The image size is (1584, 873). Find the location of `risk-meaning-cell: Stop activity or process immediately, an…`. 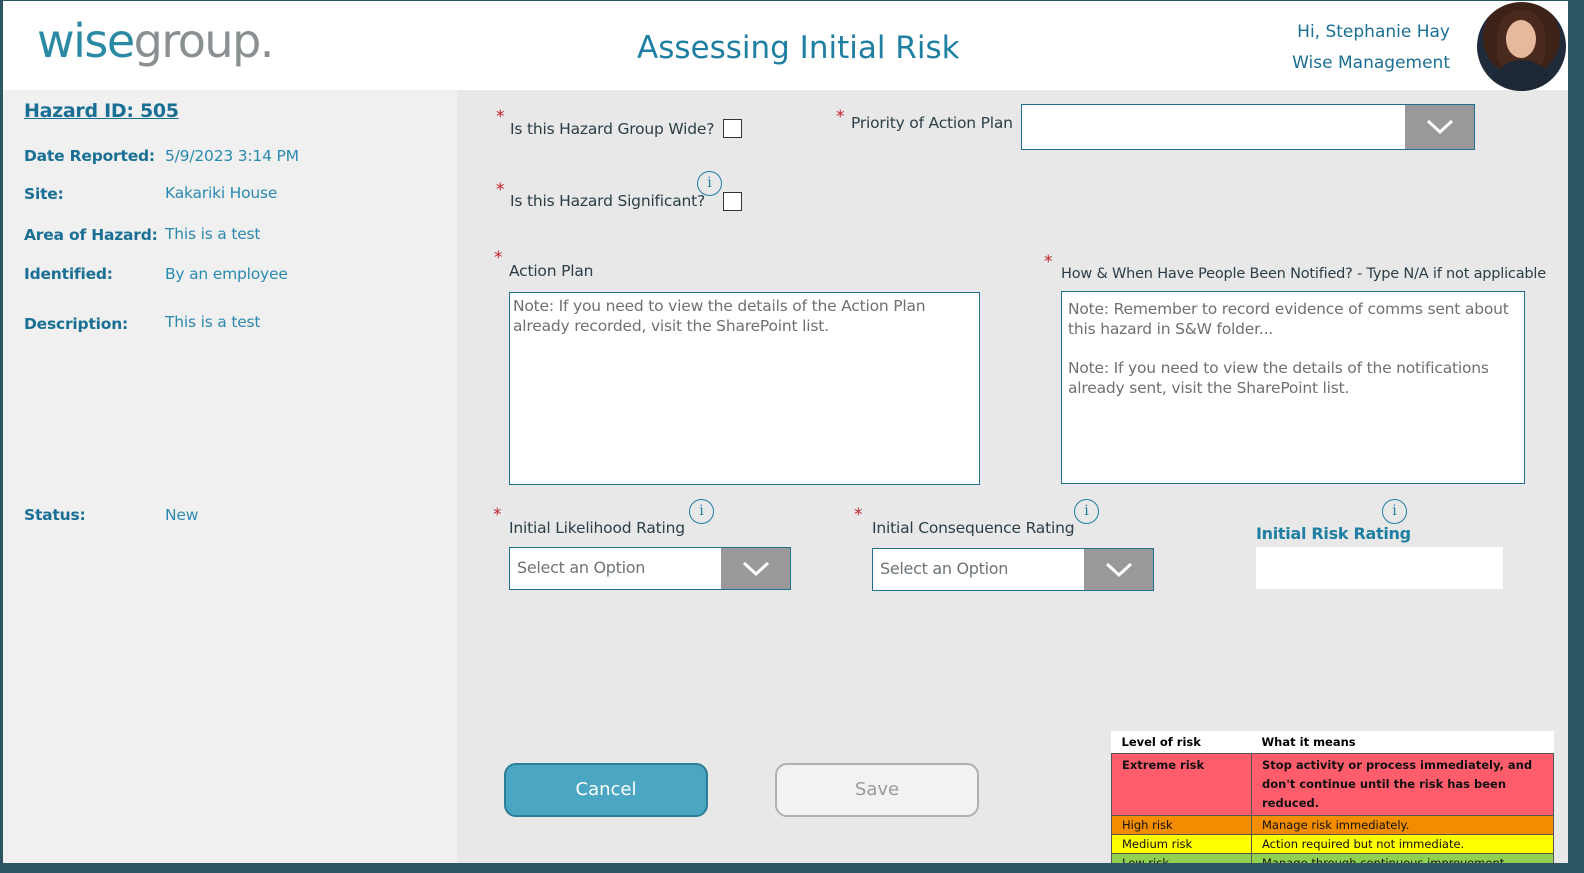

risk-meaning-cell: Stop activity or process immediately, an… is located at coordinates (1402, 784).